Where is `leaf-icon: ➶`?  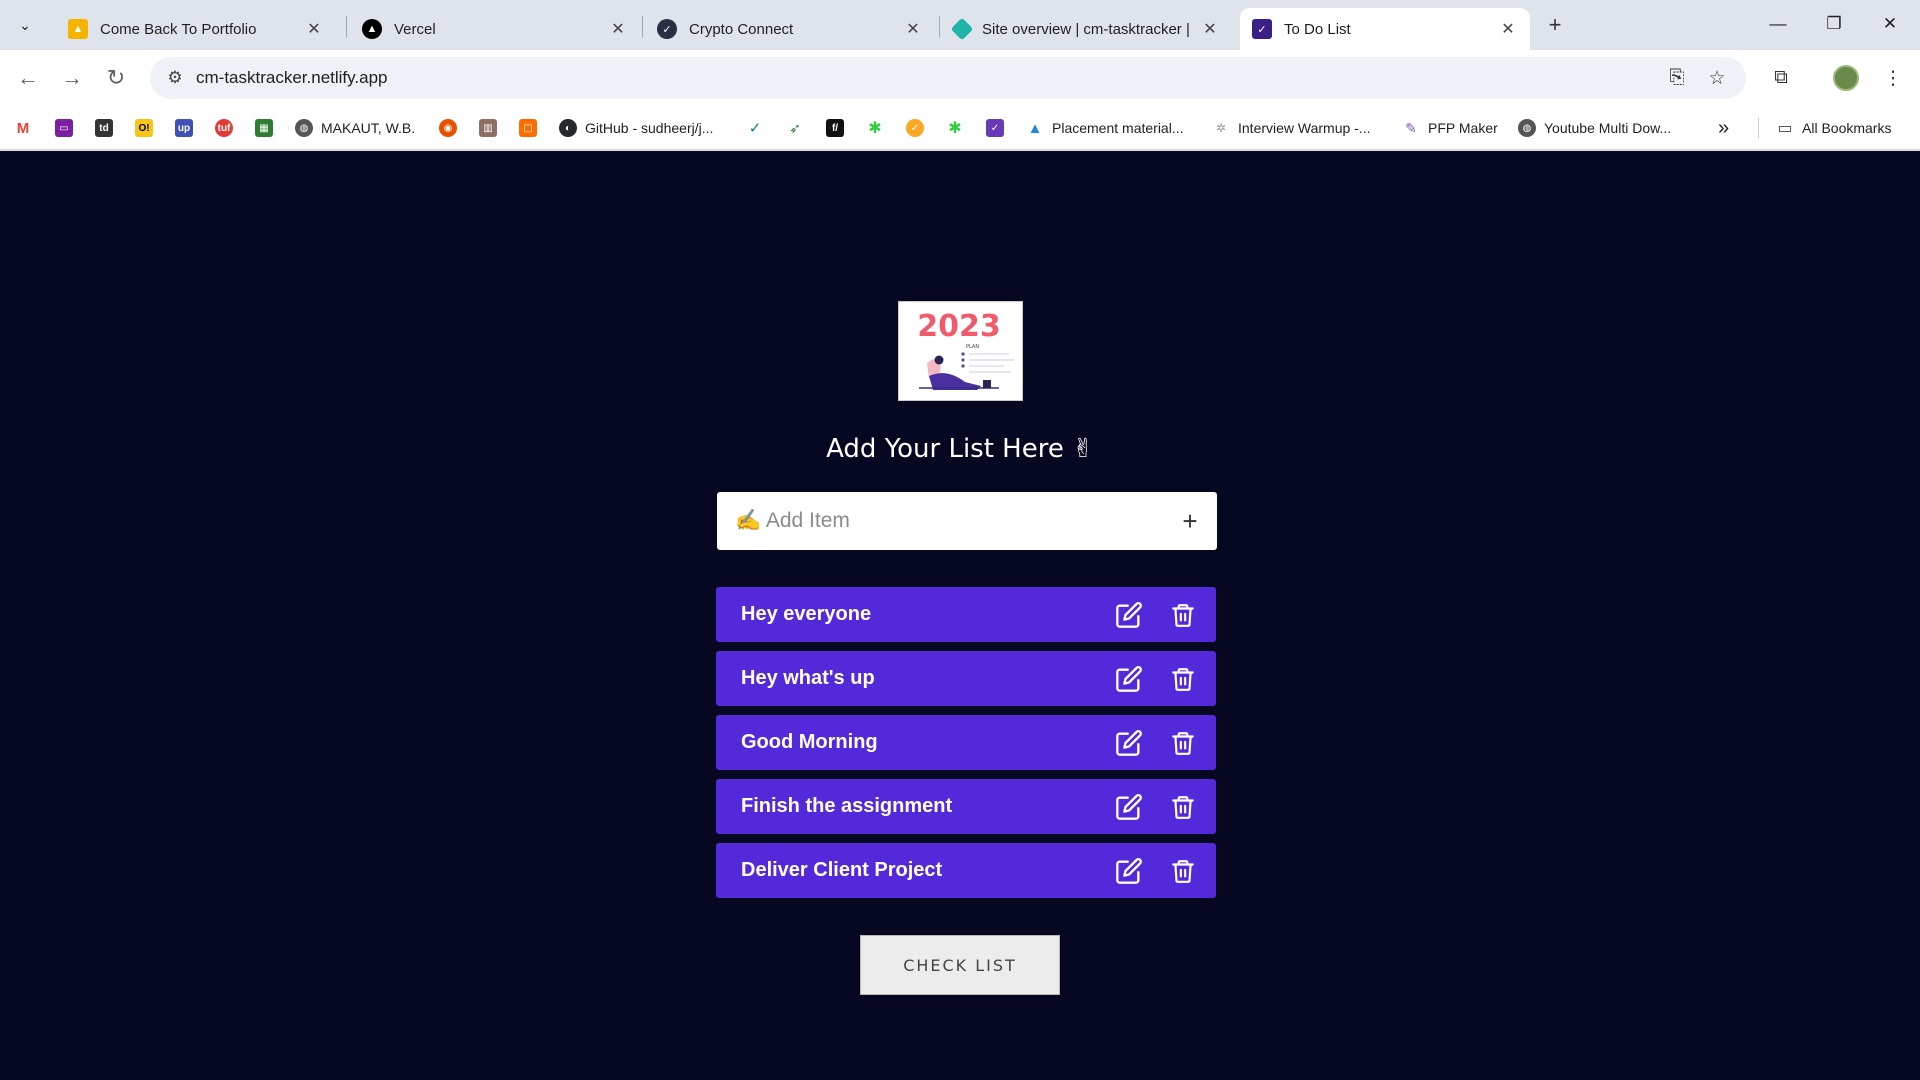
leaf-icon: ➶ is located at coordinates (795, 128).